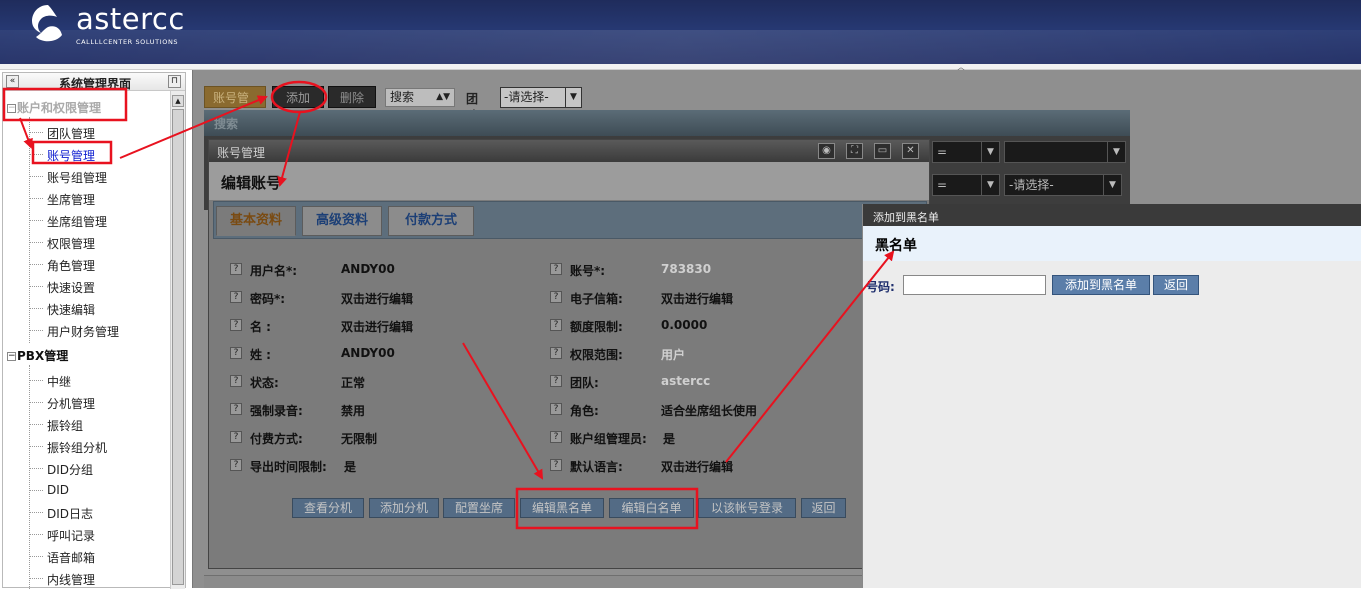 The image size is (1361, 589). I want to click on sidebar-item-quick-setup: 快速设置, so click(71, 287).